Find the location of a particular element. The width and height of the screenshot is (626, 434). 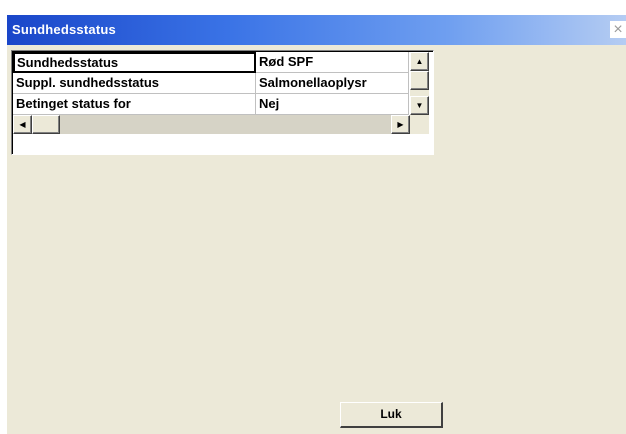

horizontal-scroll-thumb is located at coordinates (46, 124).